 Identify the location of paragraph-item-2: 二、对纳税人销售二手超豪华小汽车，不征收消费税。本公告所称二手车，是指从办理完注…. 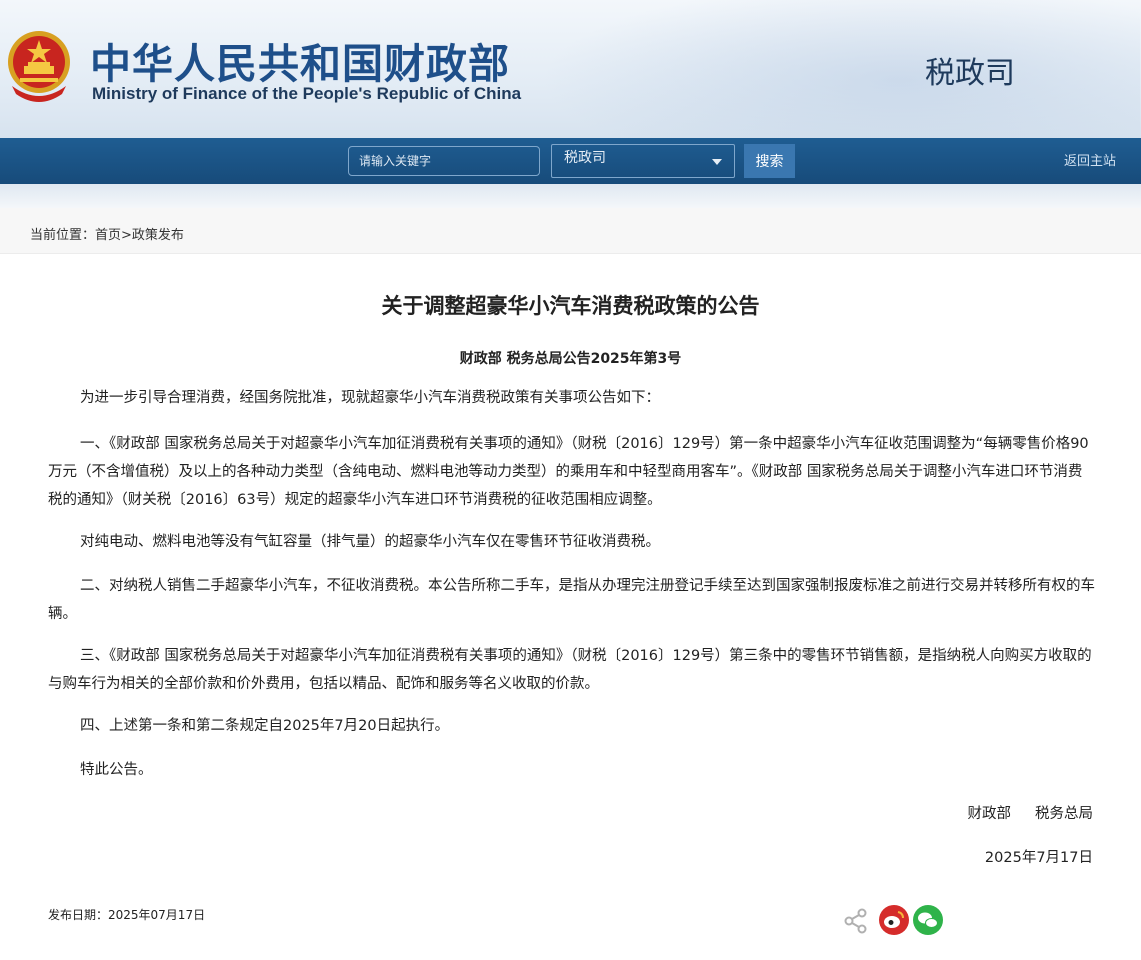
(571, 600).